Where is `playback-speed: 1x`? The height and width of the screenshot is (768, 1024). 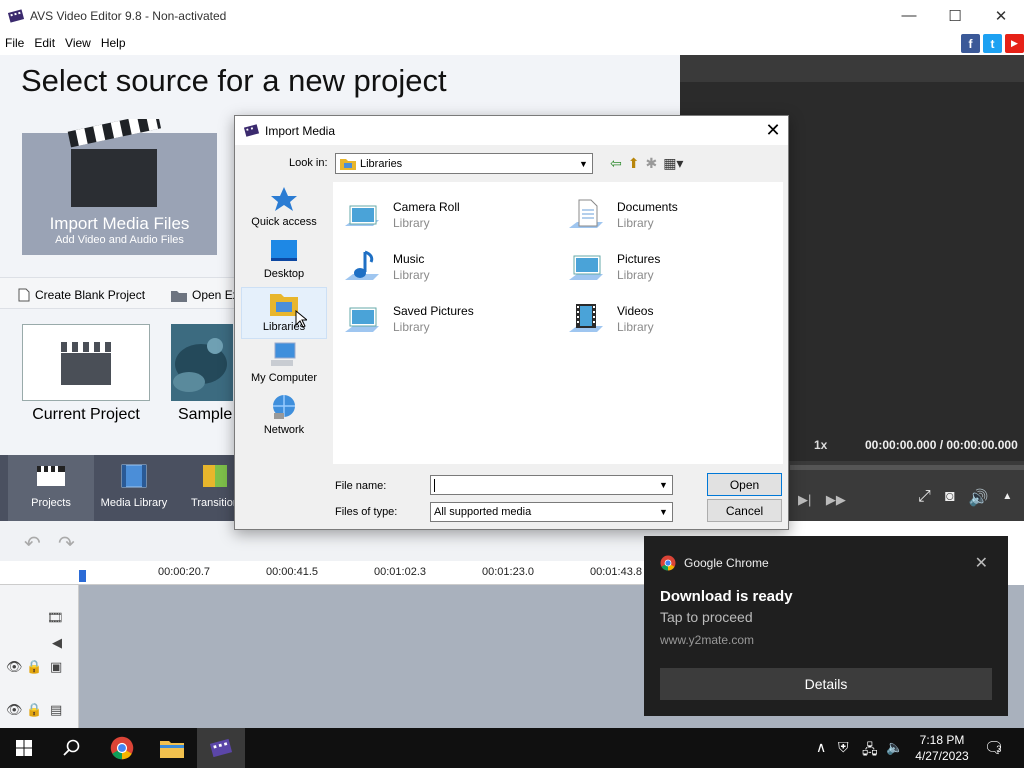
playback-speed: 1x is located at coordinates (820, 445).